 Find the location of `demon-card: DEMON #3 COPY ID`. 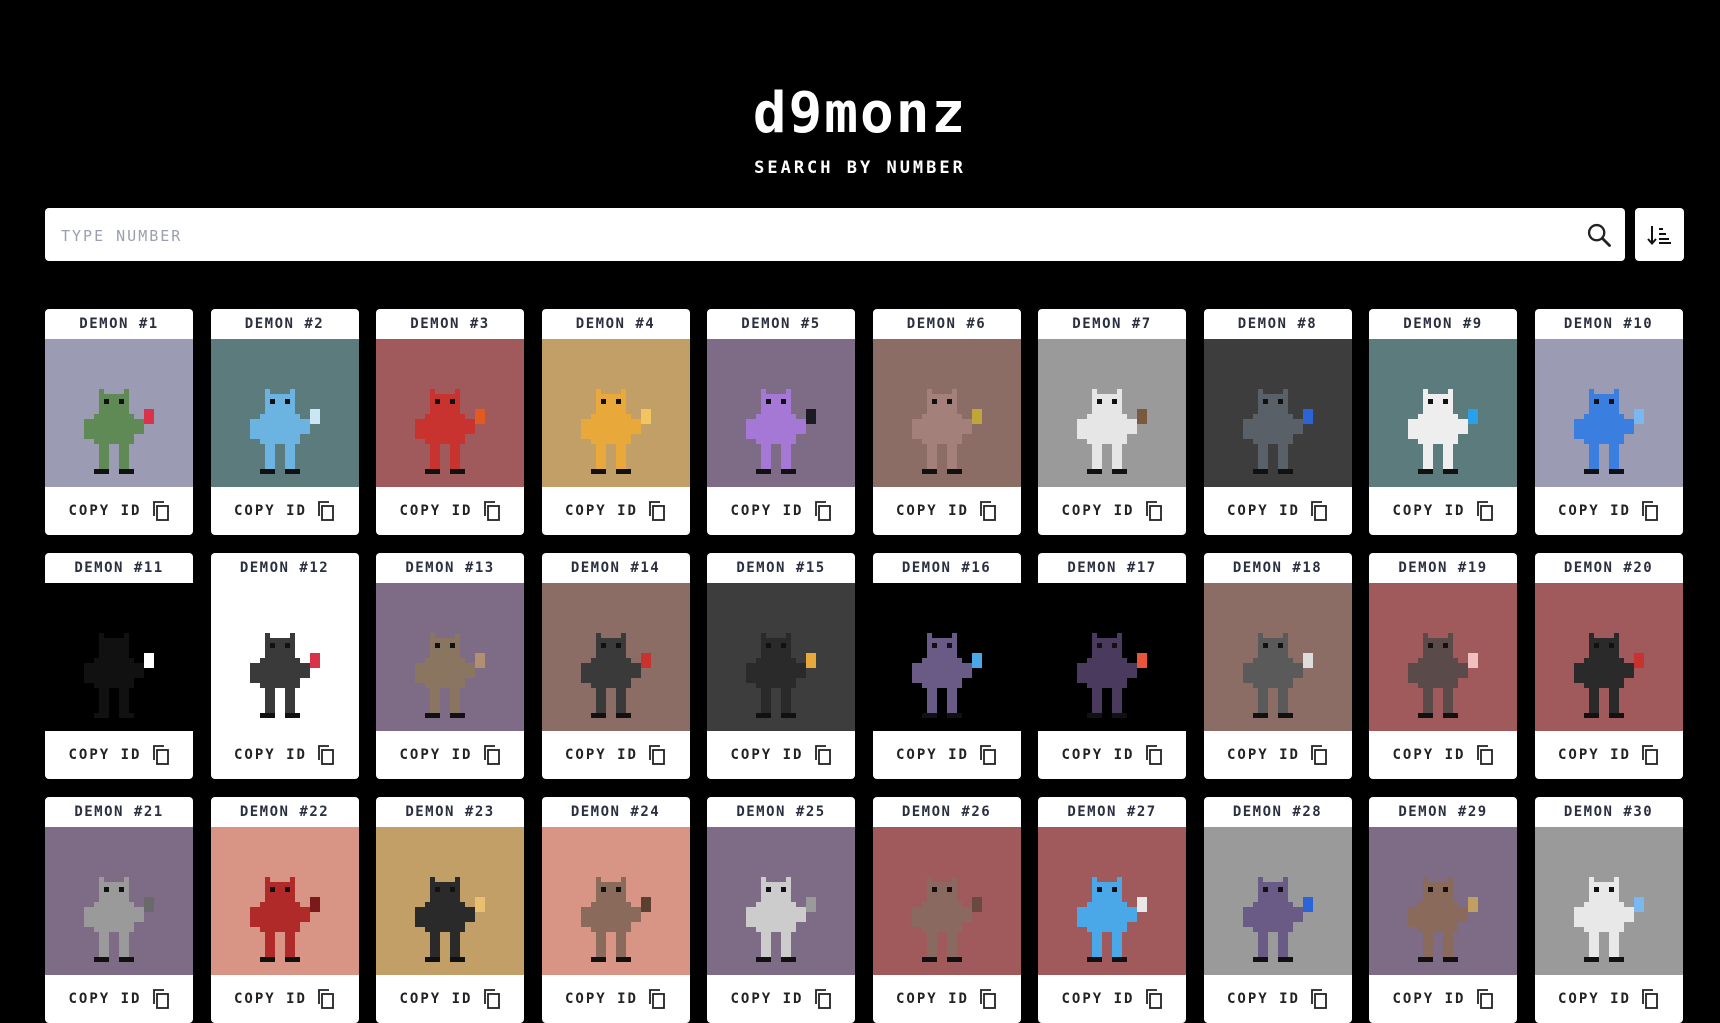

demon-card: DEMON #3 COPY ID is located at coordinates (450, 422).